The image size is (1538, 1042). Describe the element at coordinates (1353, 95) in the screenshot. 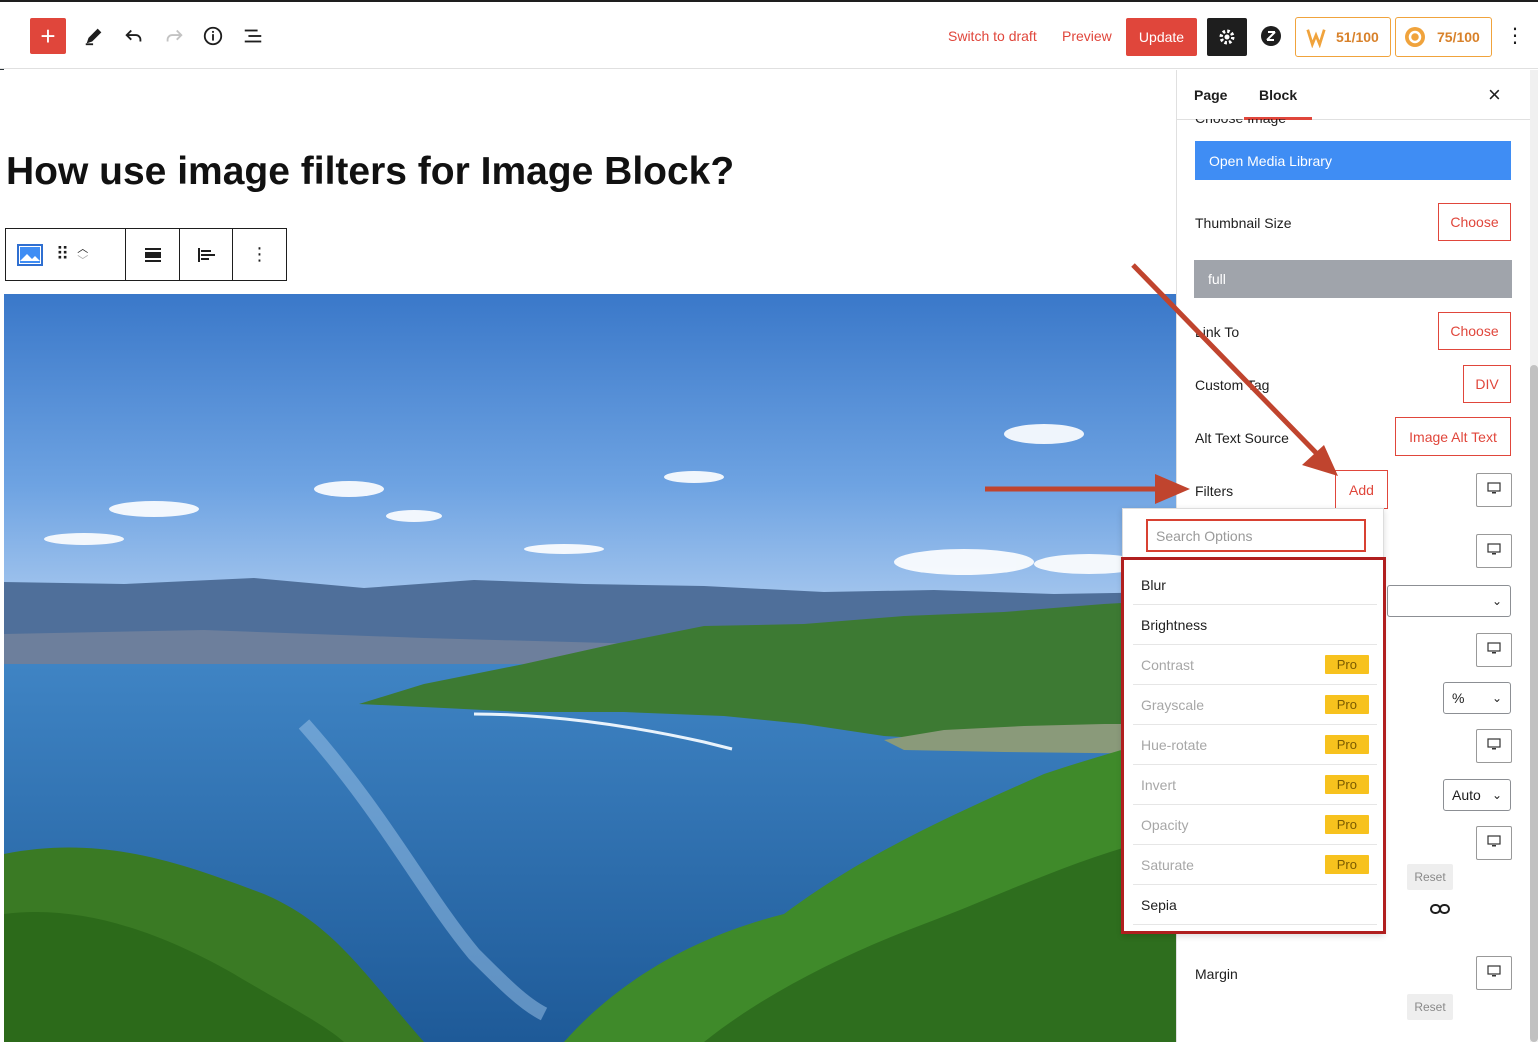

I see `sidebar-tabs: Page Block ×` at that location.